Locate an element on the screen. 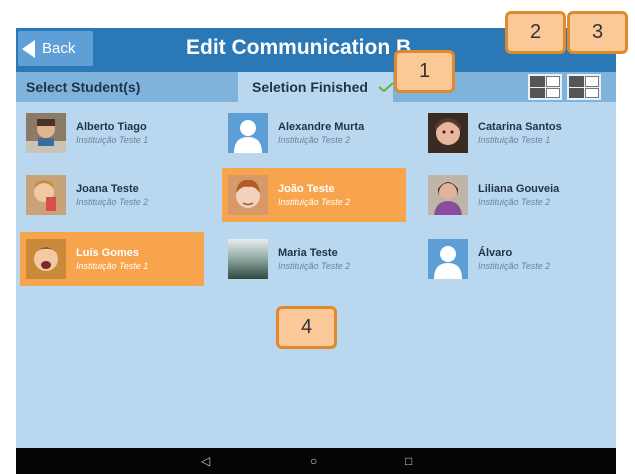  back-button: Back is located at coordinates (55, 48).